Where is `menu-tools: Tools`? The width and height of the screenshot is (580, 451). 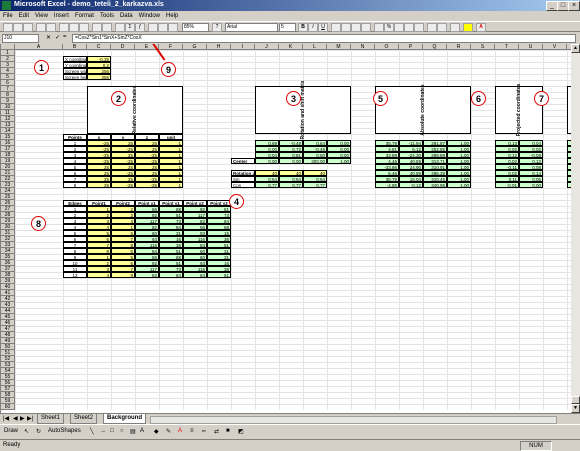 menu-tools: Tools is located at coordinates (107, 16).